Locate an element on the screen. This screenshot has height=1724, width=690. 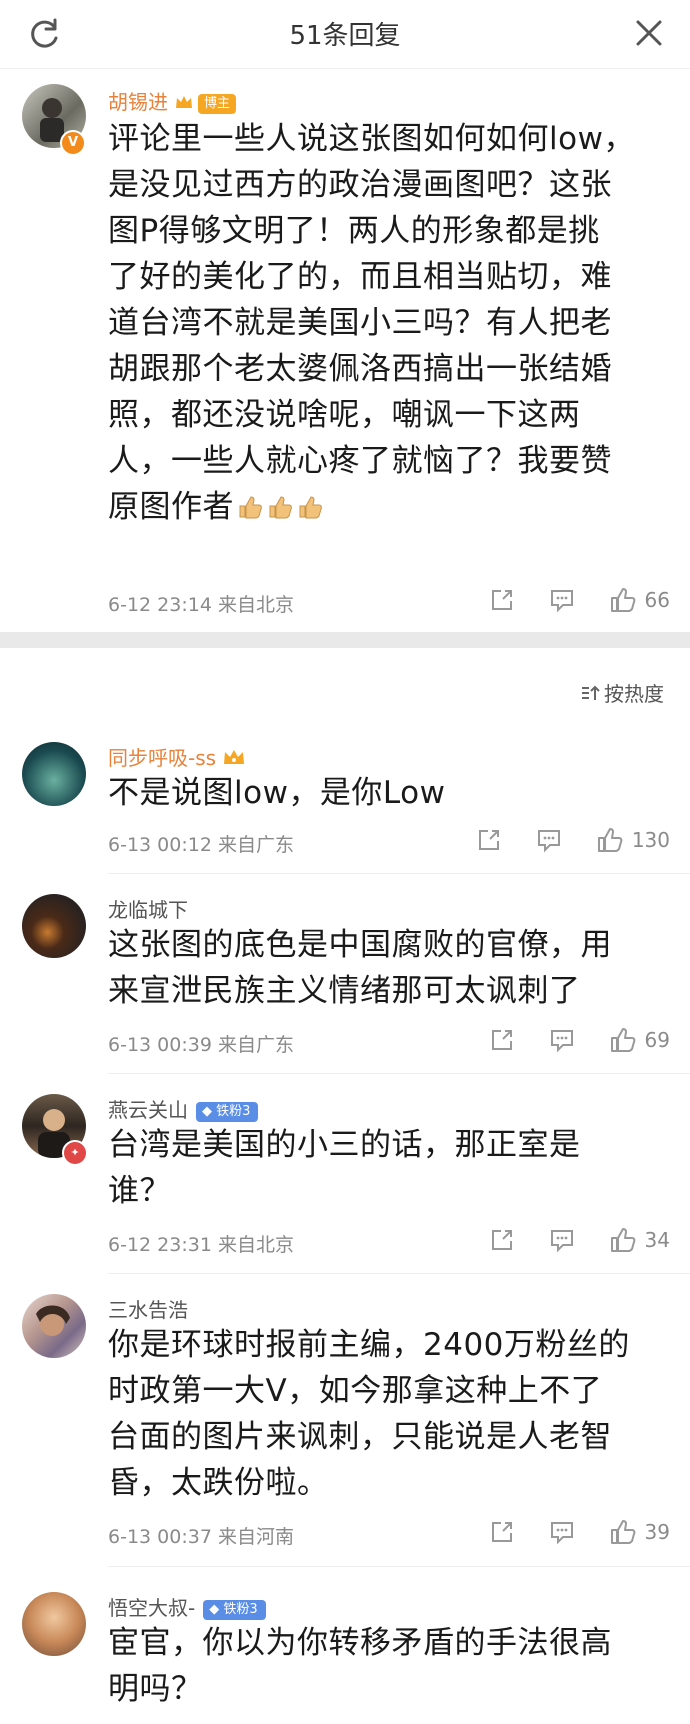
comment-text: 宦官，你以为你转移矛盾的手法很高 明吗？ is located at coordinates (384, 1666).